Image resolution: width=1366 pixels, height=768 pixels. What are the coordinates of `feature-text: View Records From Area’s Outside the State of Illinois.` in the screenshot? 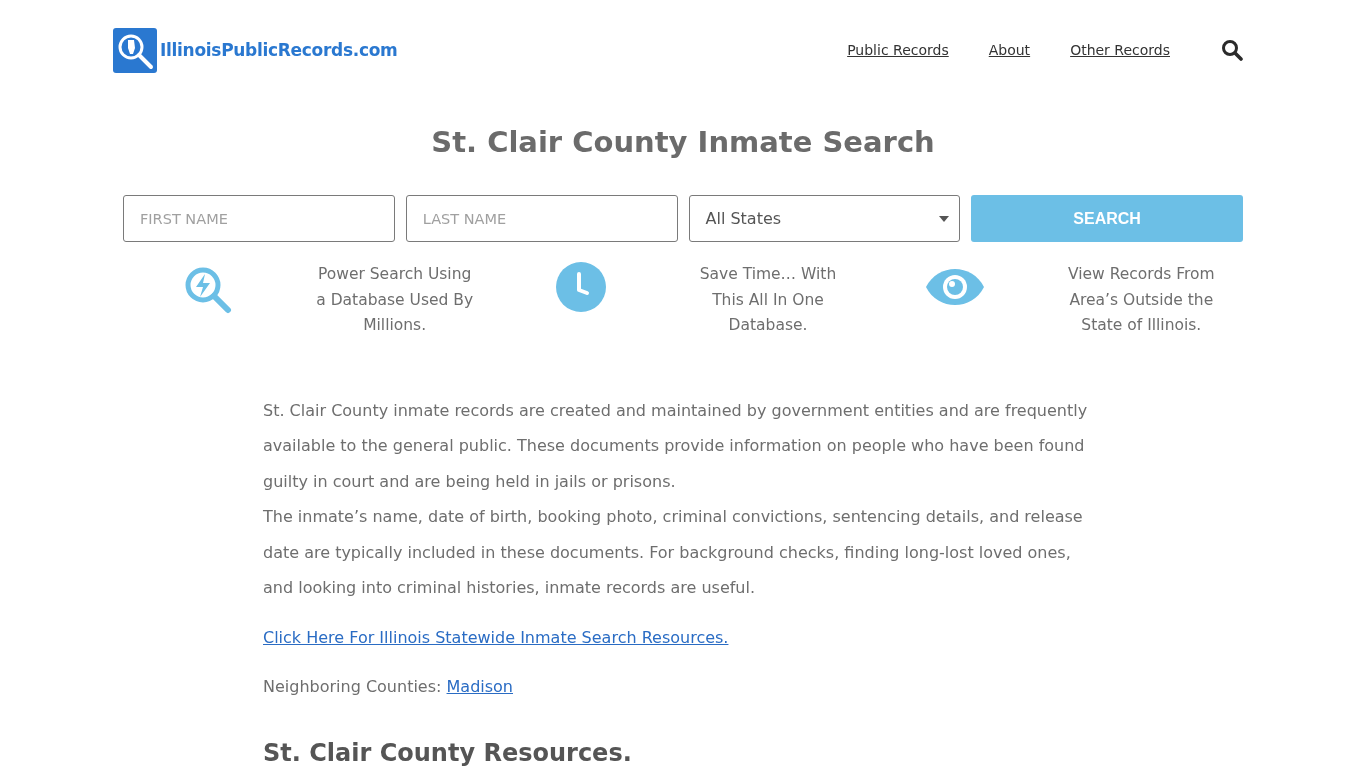 It's located at (1141, 300).